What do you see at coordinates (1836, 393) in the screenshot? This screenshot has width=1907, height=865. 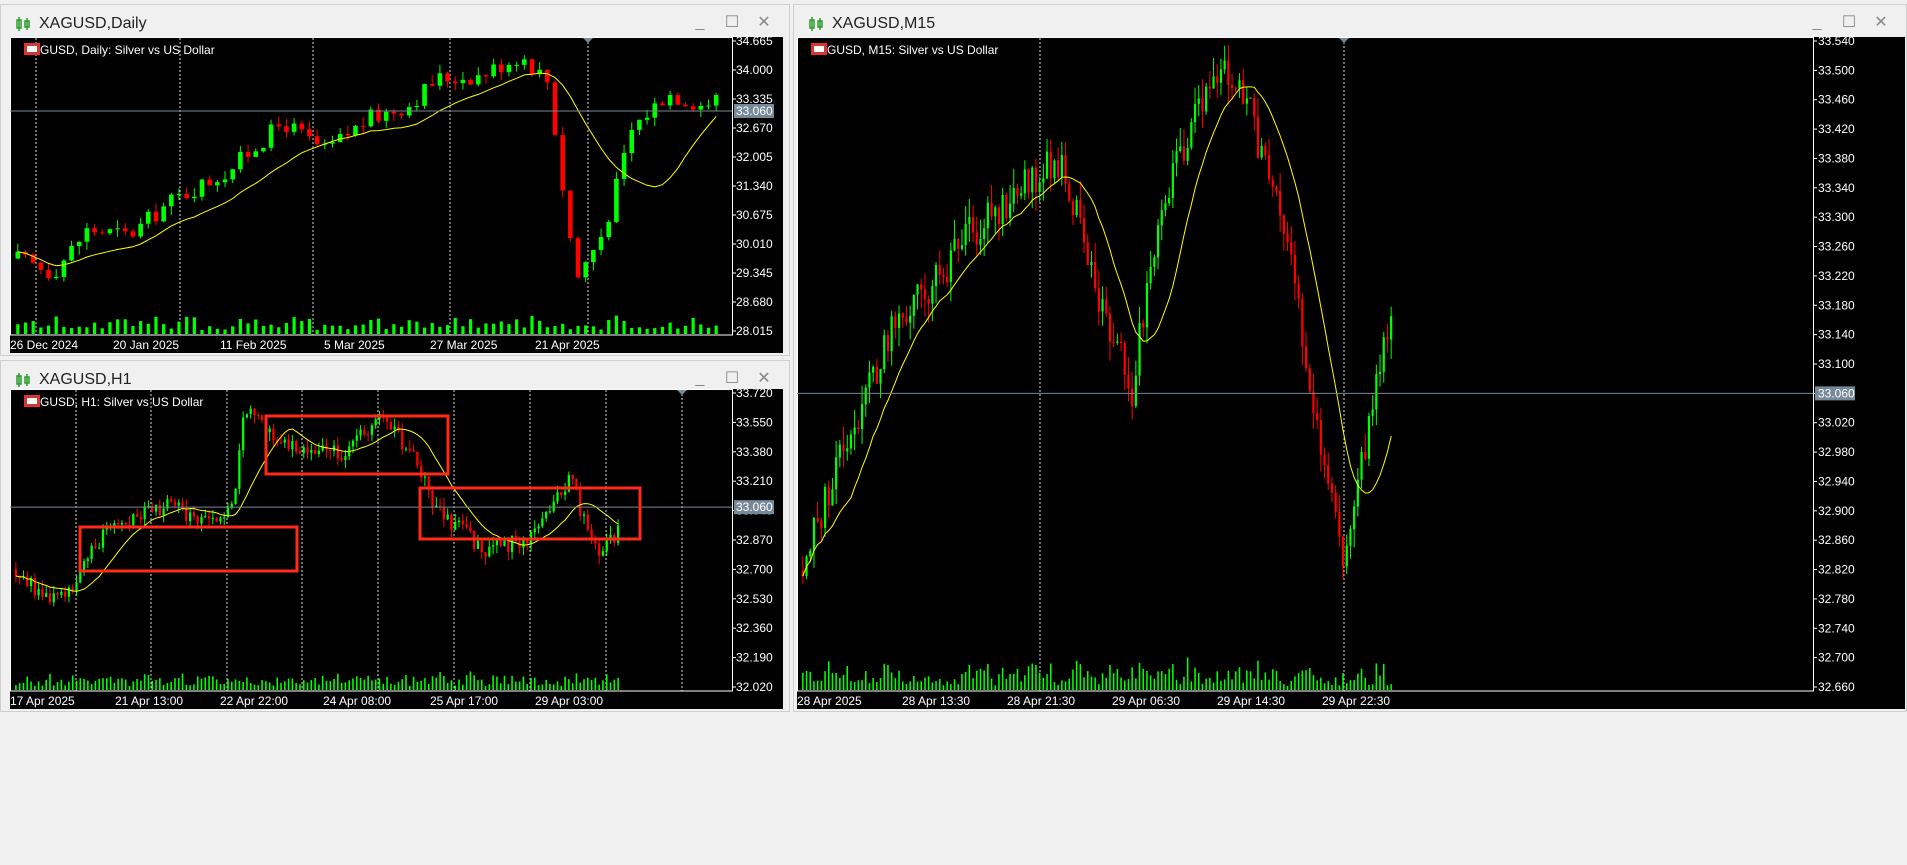 I see `current-price-value: 33.060` at bounding box center [1836, 393].